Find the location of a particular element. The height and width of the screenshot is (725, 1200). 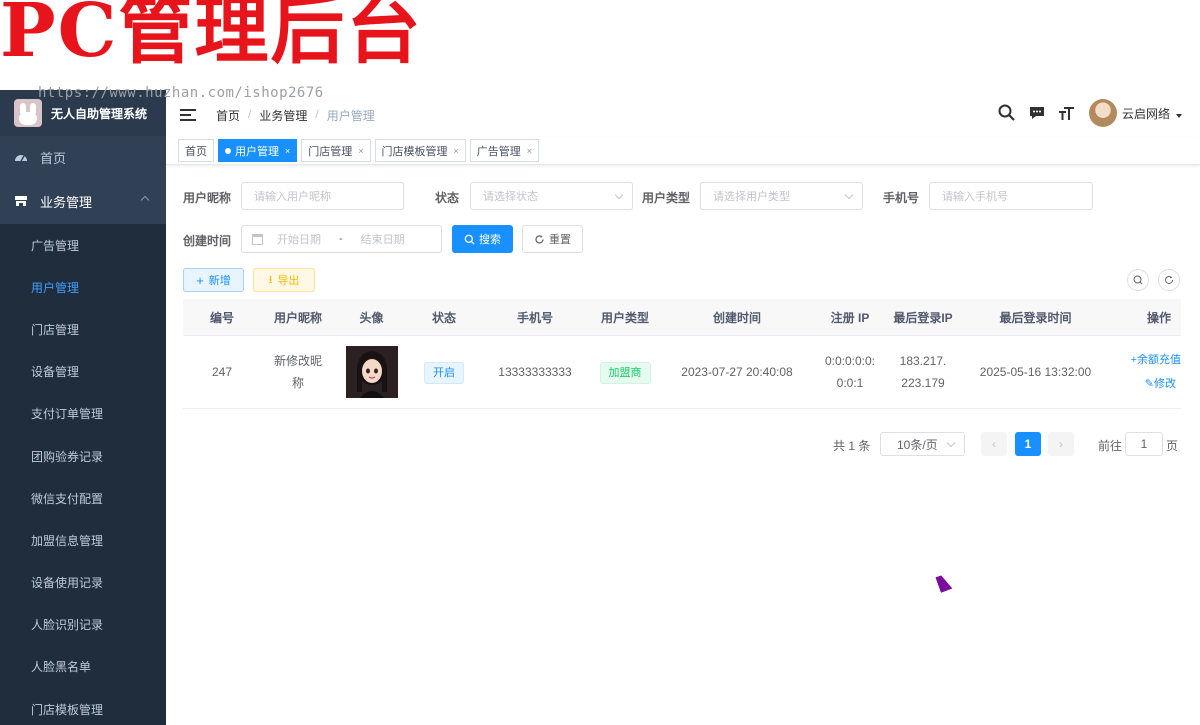

cell-last-login-ip: 183.217.223.179 is located at coordinates (923, 372).